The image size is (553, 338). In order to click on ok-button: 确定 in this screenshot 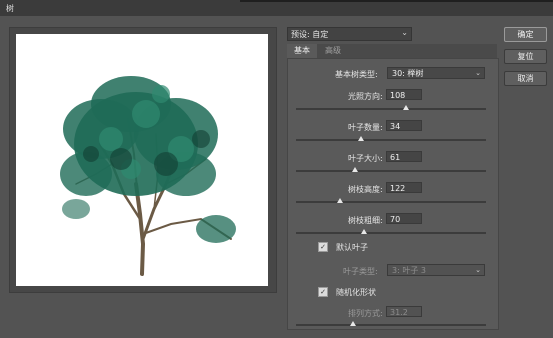, I will do `click(525, 34)`.